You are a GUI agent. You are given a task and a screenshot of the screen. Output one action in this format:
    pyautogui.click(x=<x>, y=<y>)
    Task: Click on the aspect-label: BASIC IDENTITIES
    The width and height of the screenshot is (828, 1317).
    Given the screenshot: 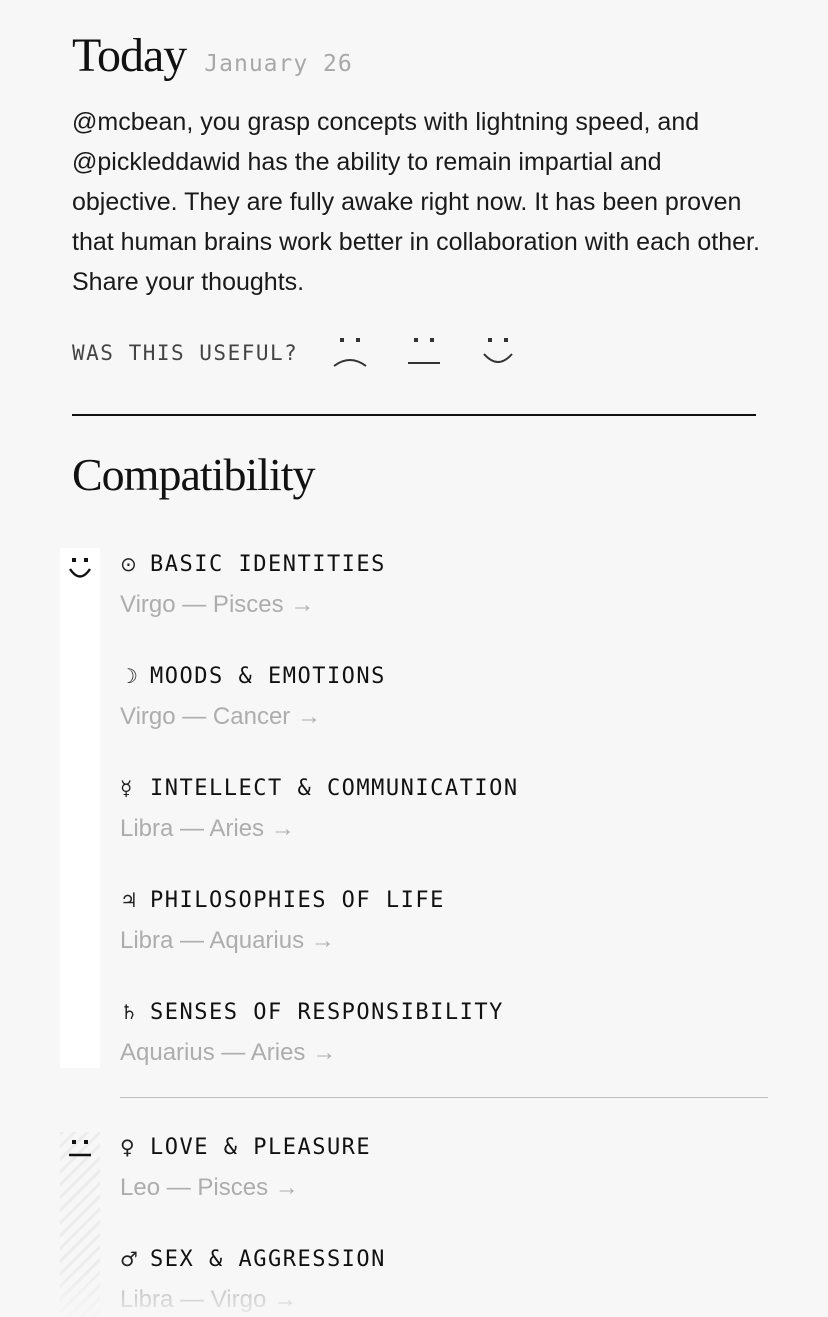 What is the action you would take?
    pyautogui.click(x=268, y=564)
    